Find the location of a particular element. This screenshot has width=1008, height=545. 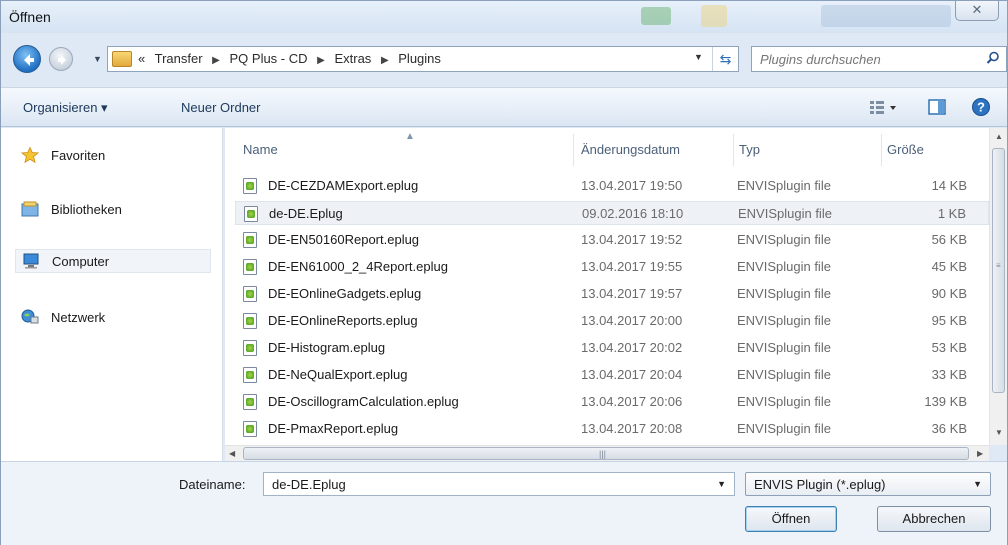

nav-item-label: Favoriten is located at coordinates (78, 155).